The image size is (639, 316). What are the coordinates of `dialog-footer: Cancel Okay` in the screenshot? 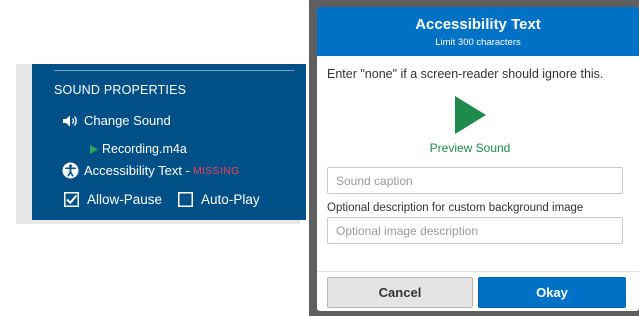 It's located at (478, 291).